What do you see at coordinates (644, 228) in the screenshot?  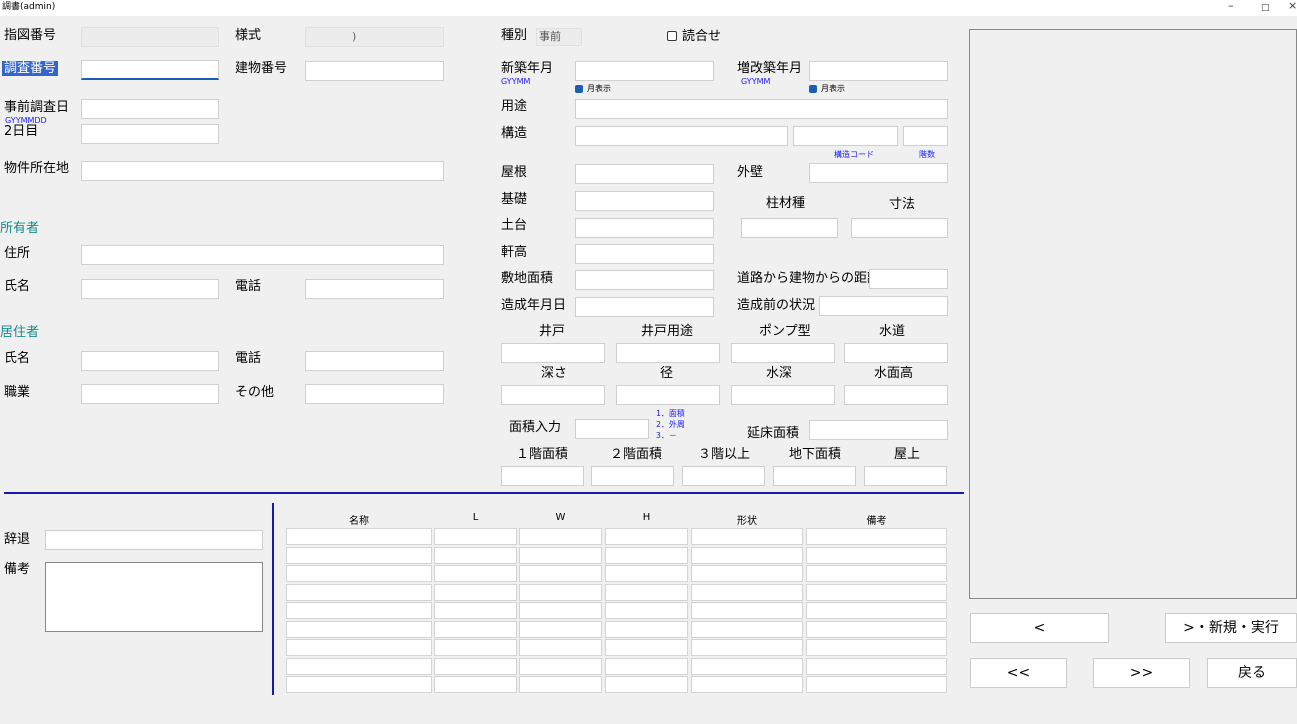 I see `dodai-input` at bounding box center [644, 228].